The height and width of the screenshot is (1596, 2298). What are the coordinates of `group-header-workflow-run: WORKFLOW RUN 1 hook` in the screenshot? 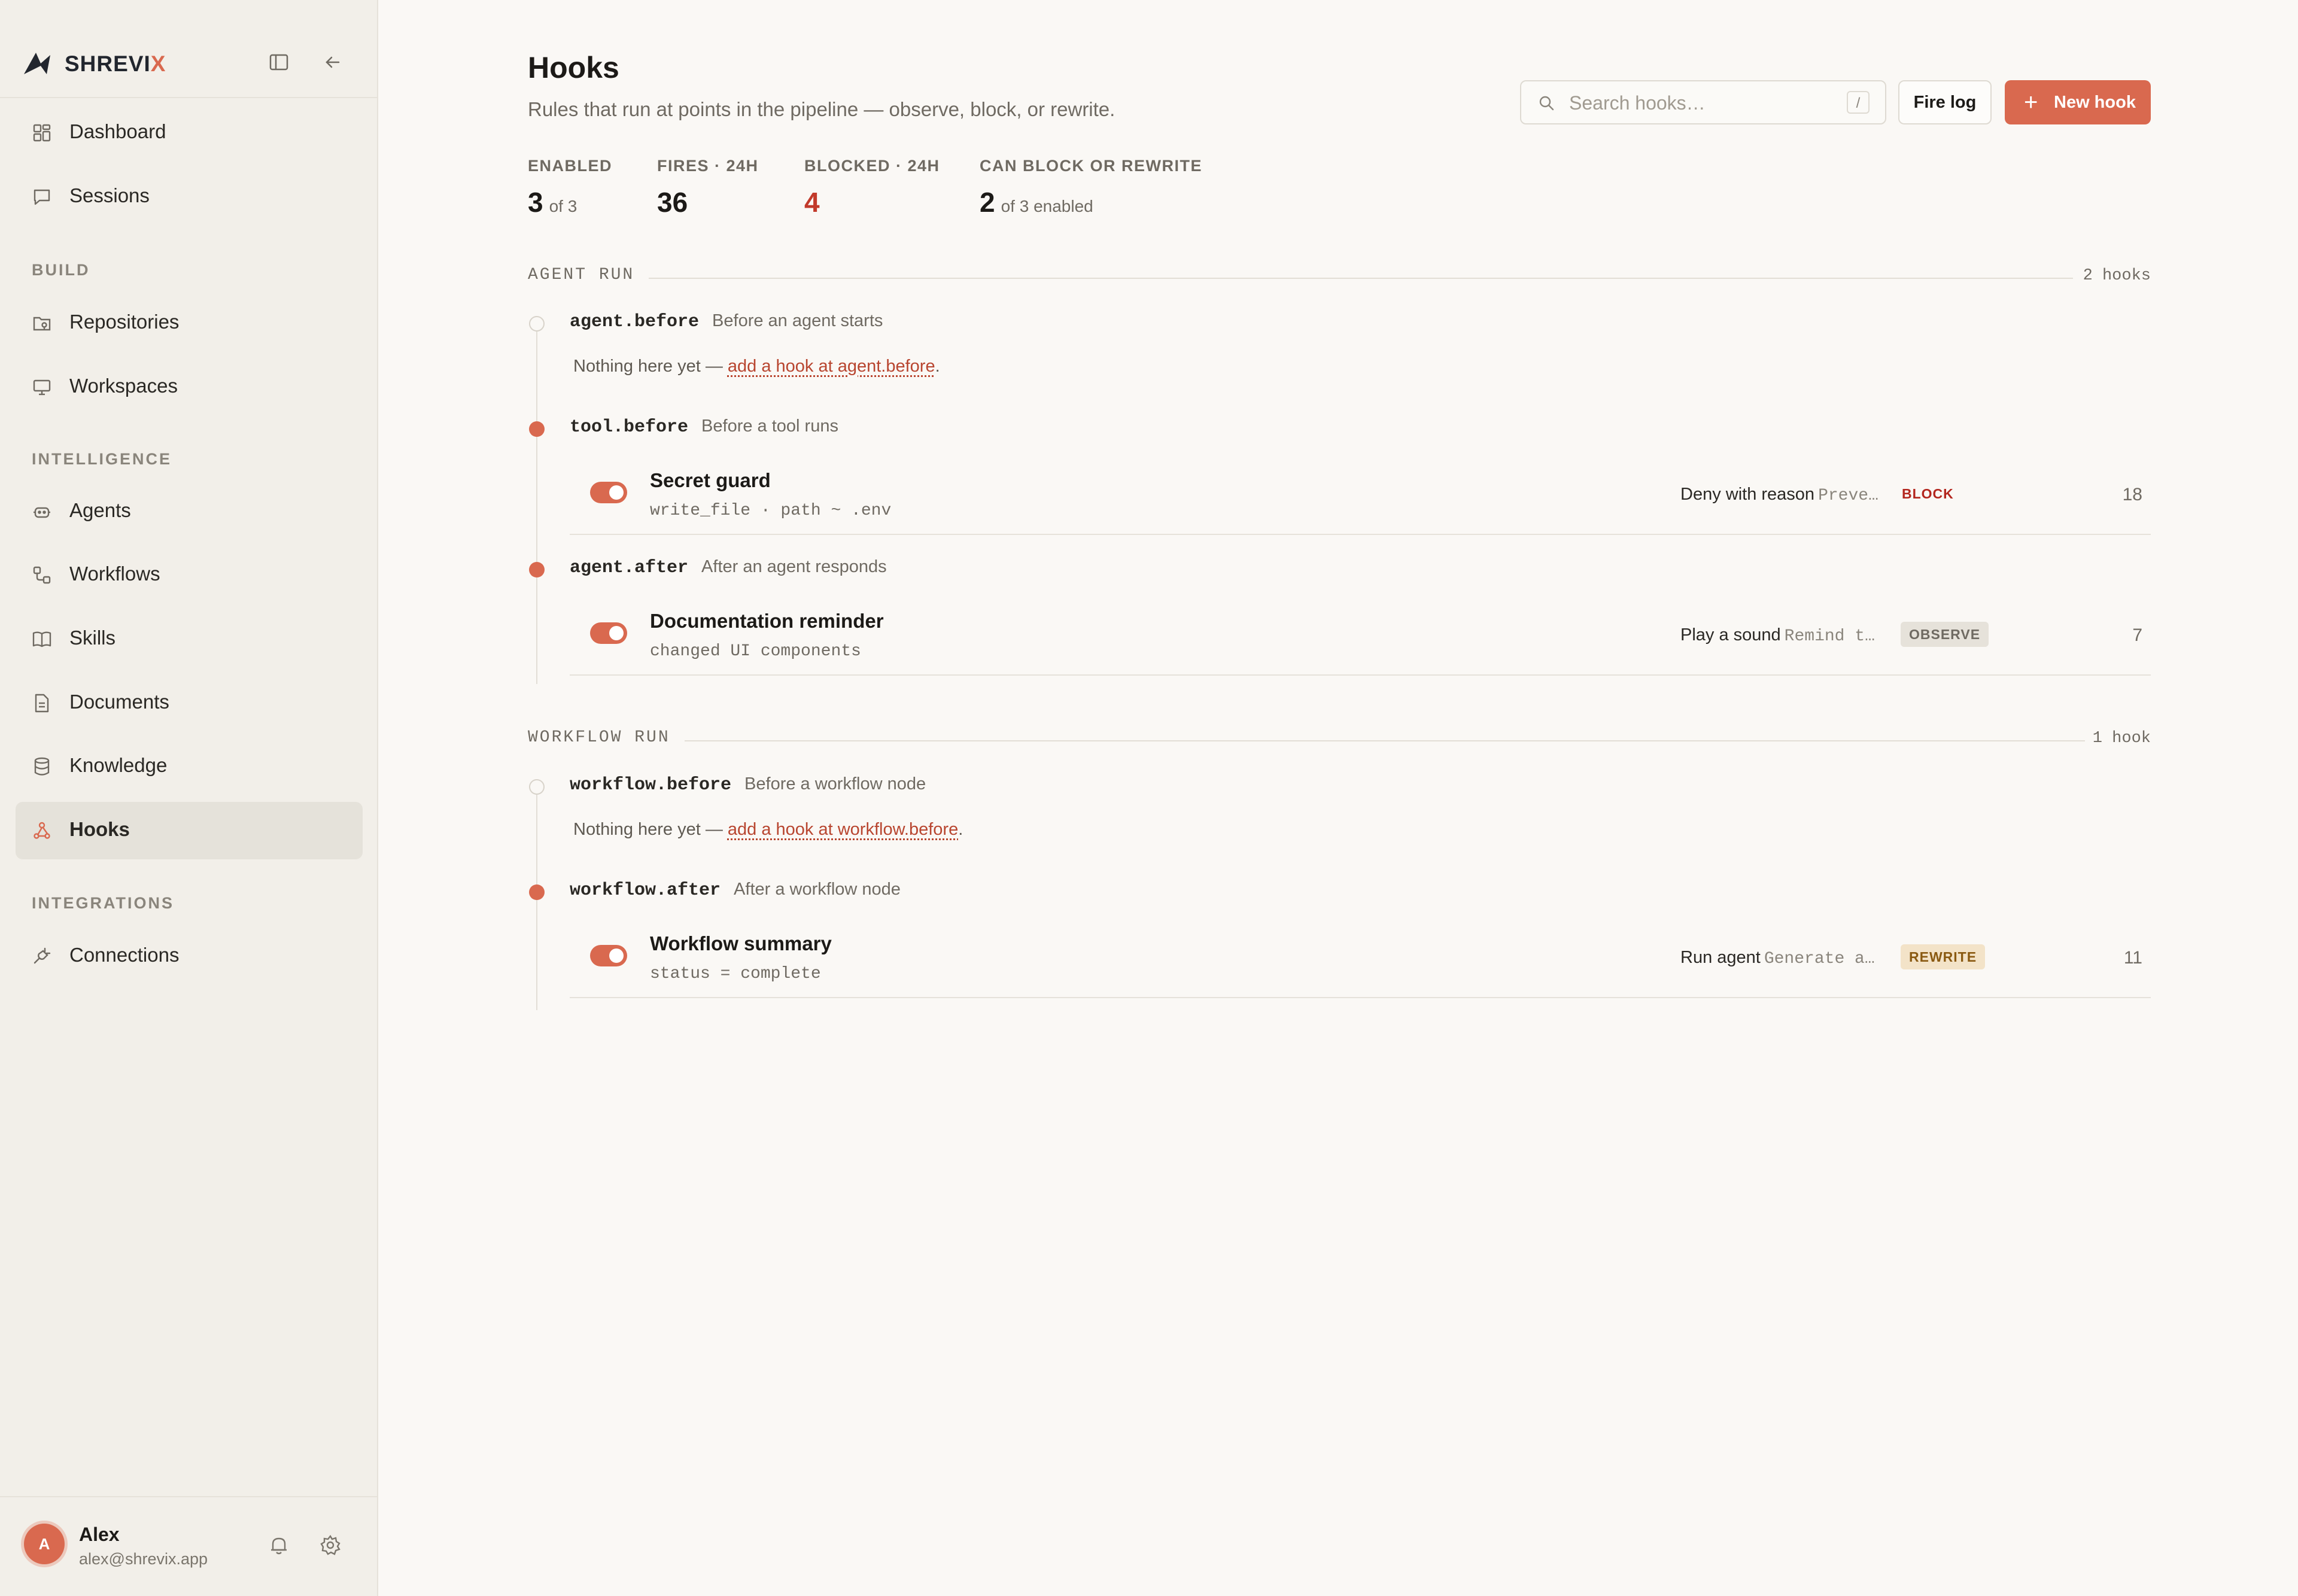 It's located at (1339, 740).